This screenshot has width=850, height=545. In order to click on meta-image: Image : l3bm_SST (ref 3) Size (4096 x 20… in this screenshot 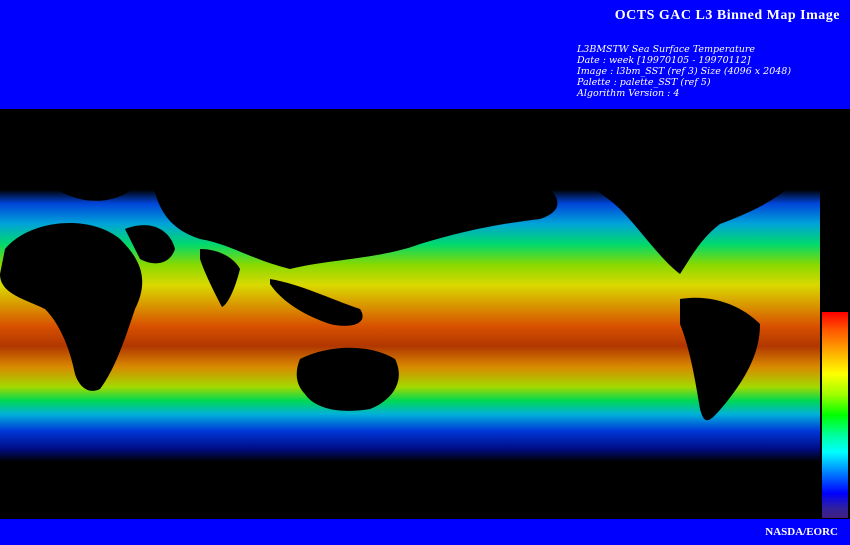, I will do `click(684, 71)`.